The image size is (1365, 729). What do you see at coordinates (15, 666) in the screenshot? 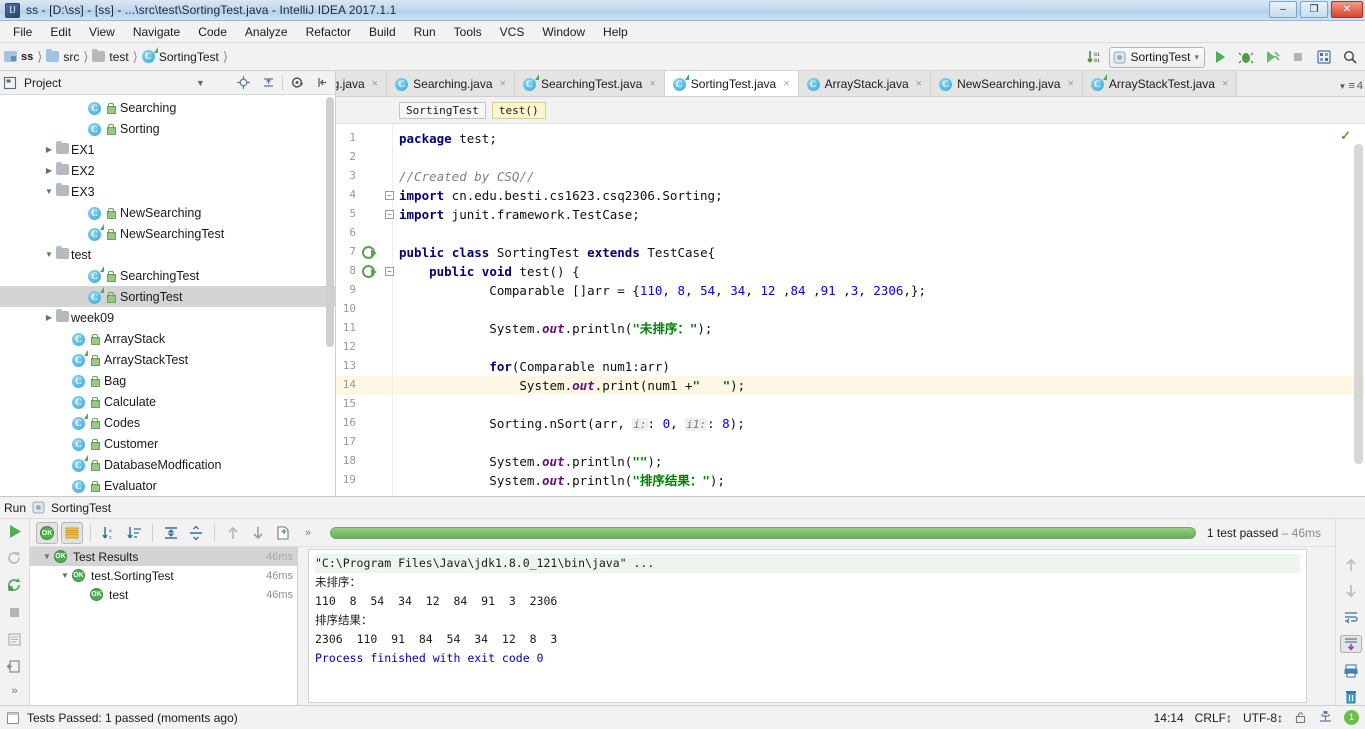
I see `restore-layout-icon` at bounding box center [15, 666].